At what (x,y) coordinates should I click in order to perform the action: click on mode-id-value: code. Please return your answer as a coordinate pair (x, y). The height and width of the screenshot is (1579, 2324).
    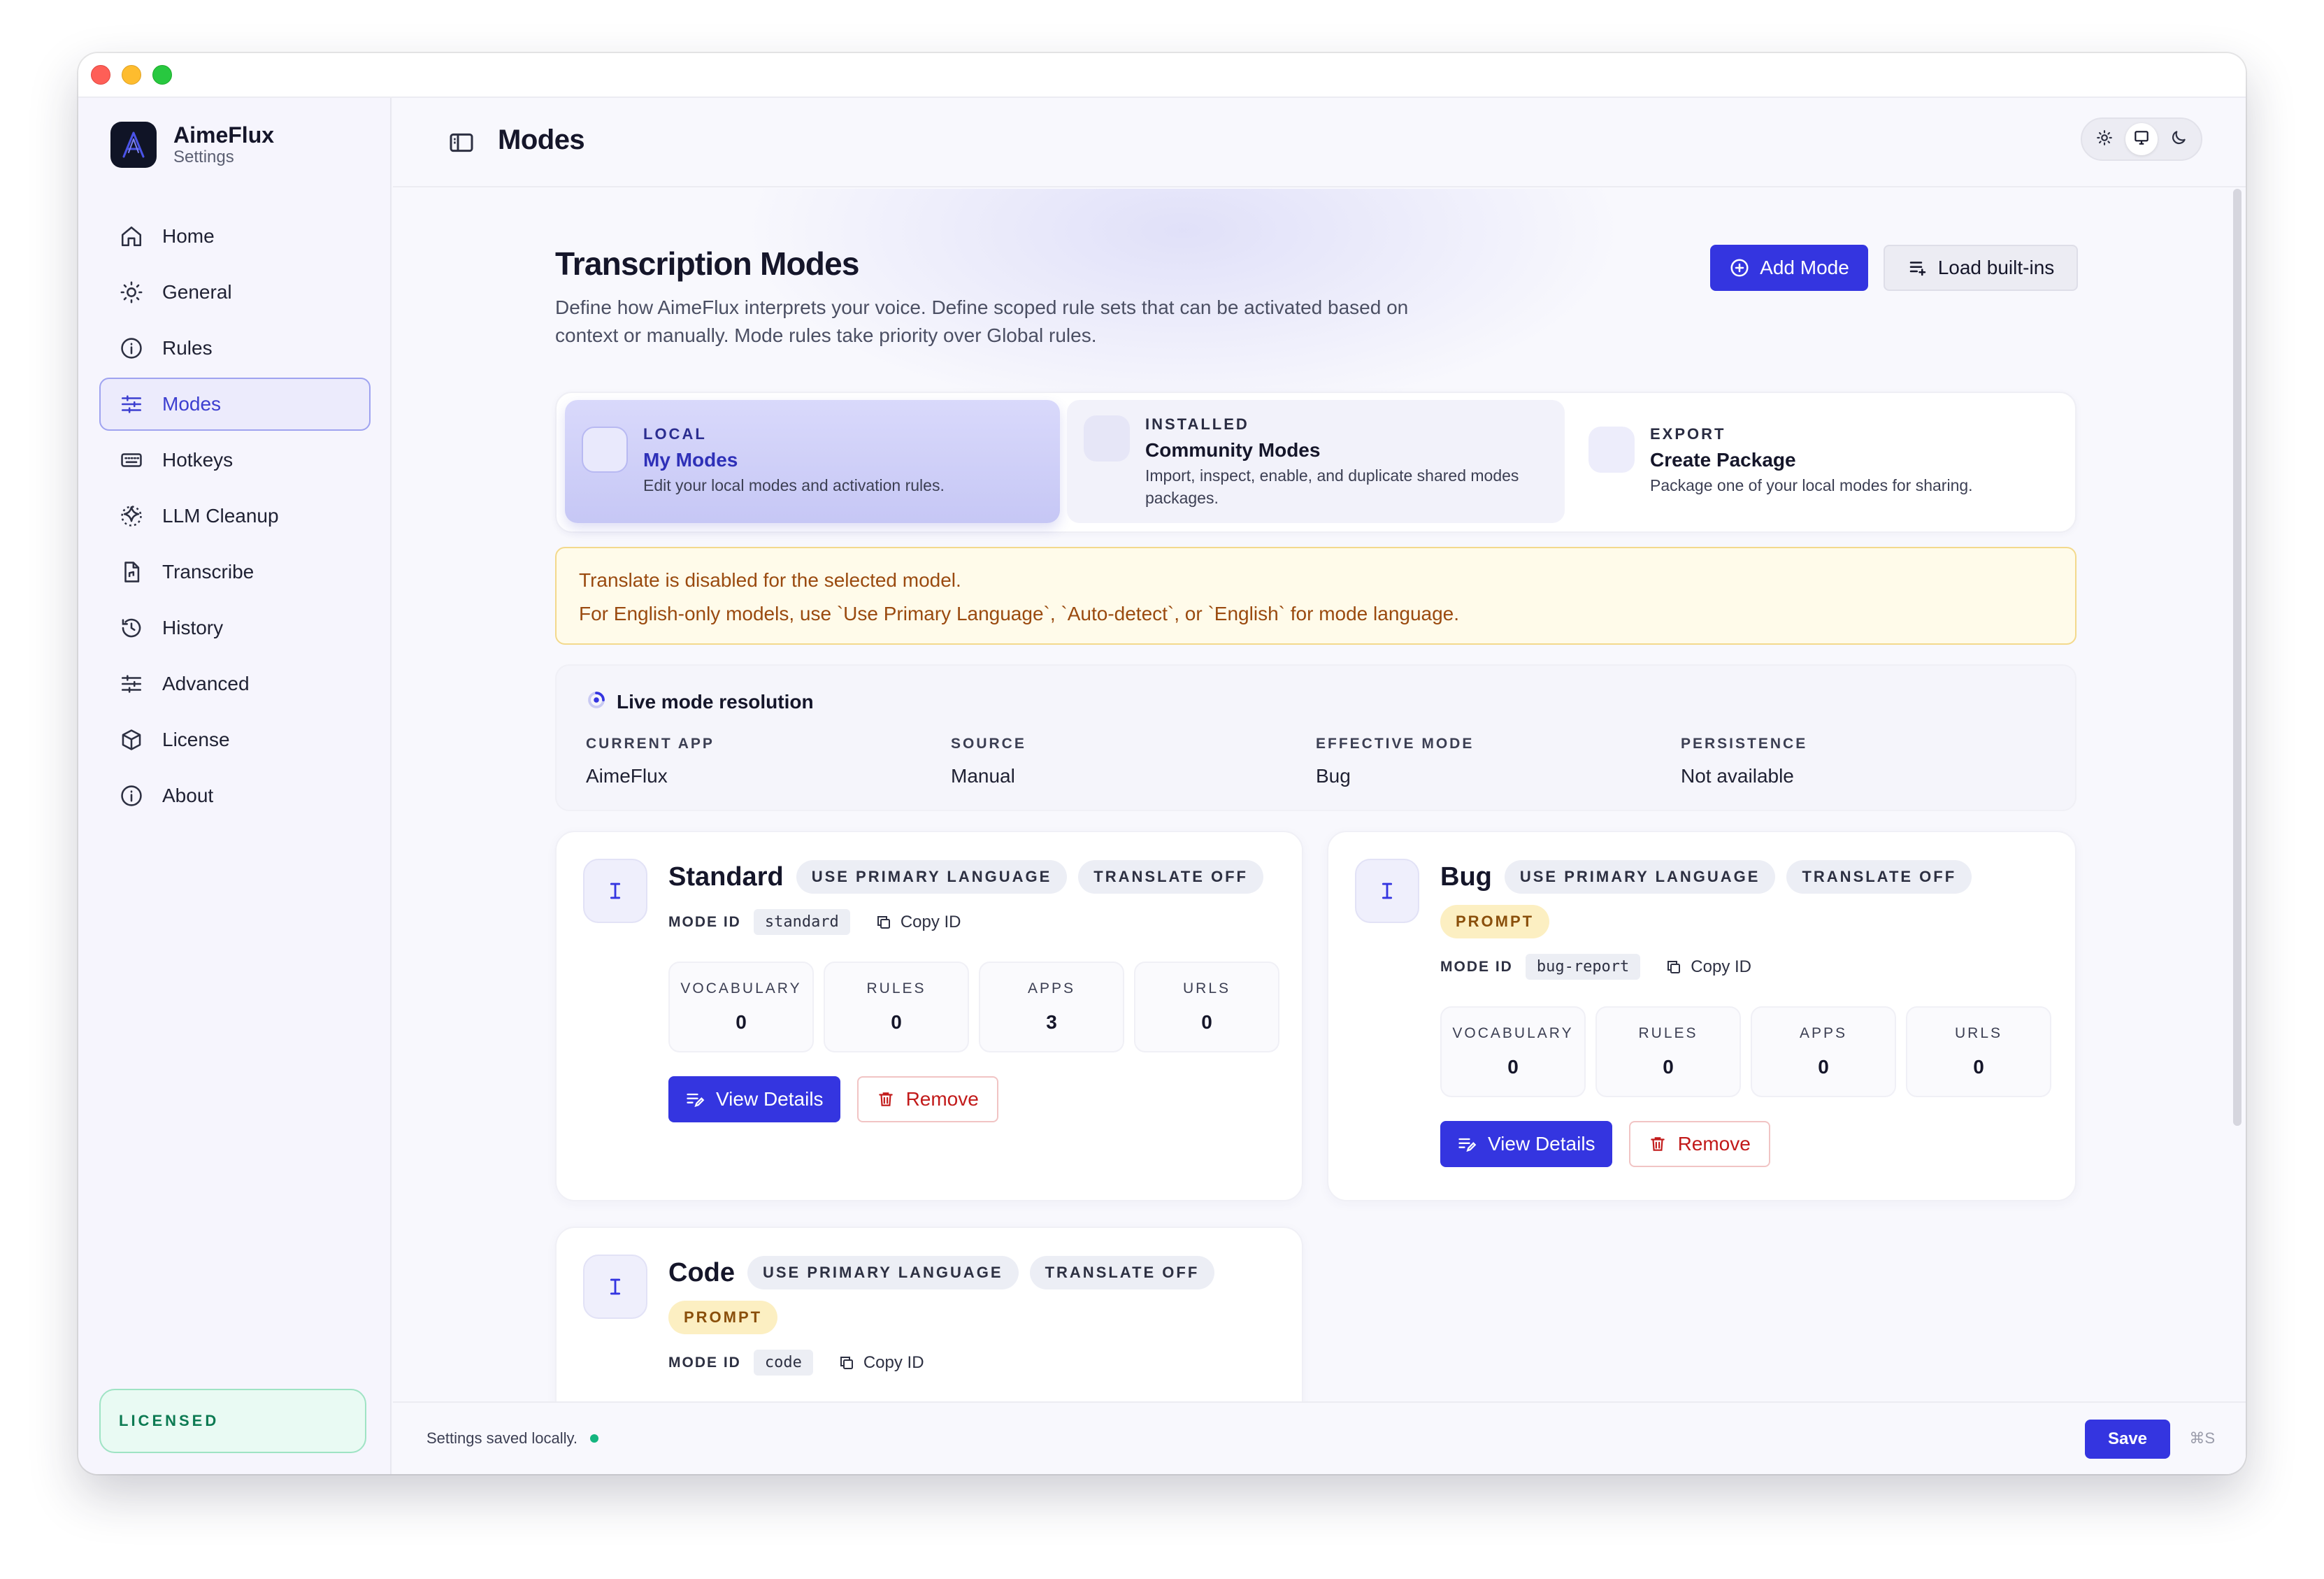
    Looking at the image, I should click on (783, 1363).